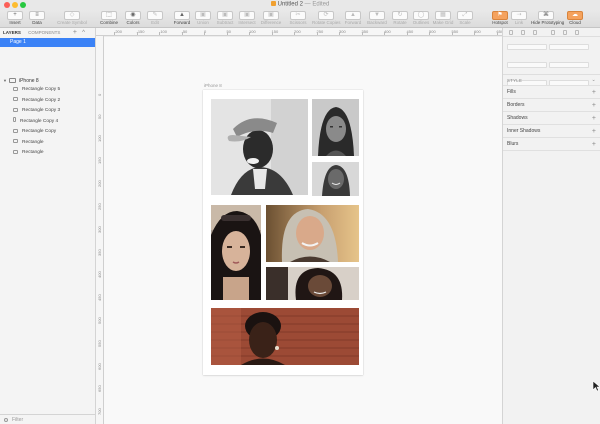 The height and width of the screenshot is (424, 600). Describe the element at coordinates (48, 80) in the screenshot. I see `layer-artboard-iphone-8: ▼ iPhone 8` at that location.